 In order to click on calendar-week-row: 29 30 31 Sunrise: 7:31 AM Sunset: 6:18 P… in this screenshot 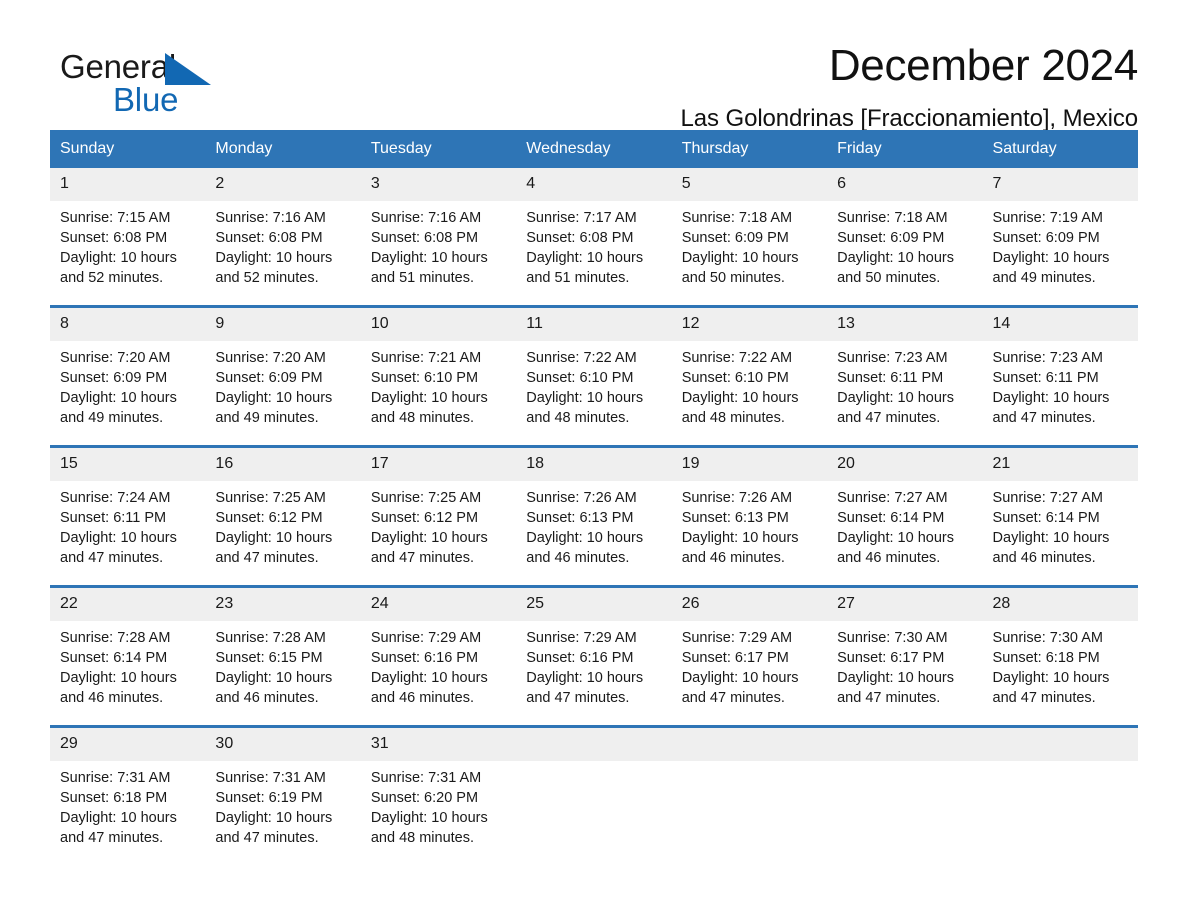, I will do `click(594, 795)`.